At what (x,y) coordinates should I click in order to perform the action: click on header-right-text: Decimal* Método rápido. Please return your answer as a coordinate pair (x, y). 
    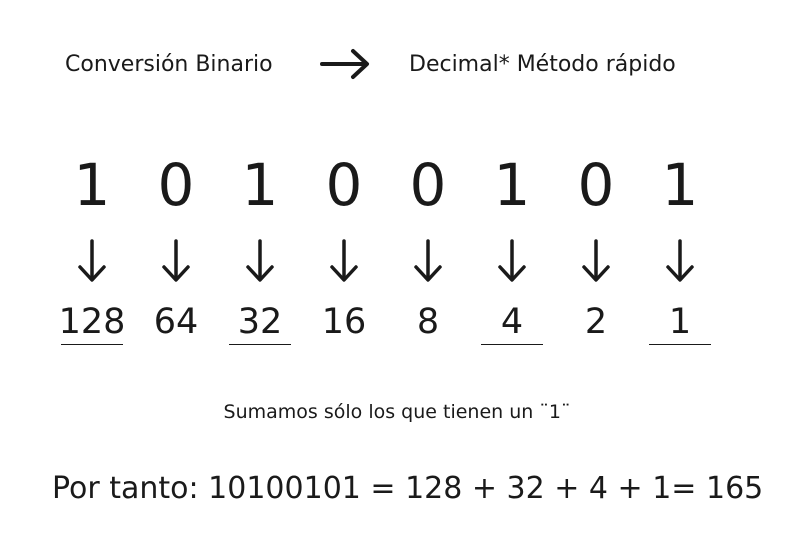
    Looking at the image, I should click on (542, 64).